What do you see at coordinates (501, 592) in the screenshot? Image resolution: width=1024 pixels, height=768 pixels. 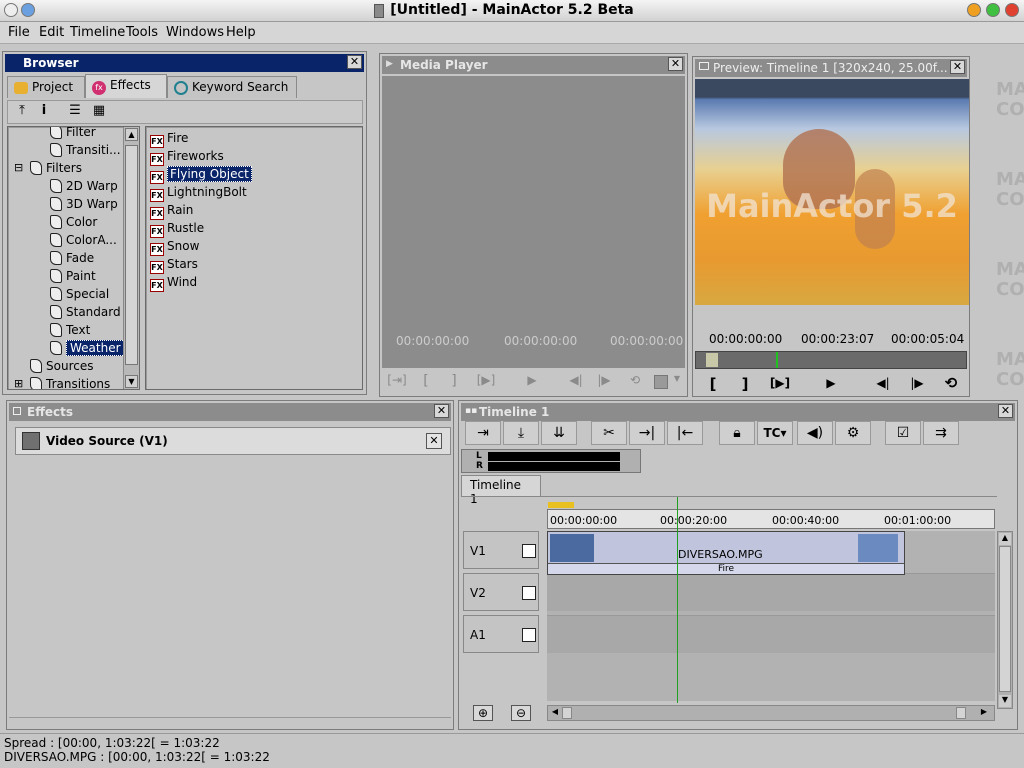 I see `track-header-v2: V2` at bounding box center [501, 592].